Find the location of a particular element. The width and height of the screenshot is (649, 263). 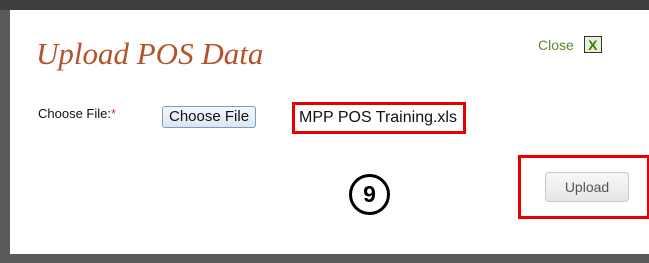

choose-file-button: Choose File is located at coordinates (209, 117).